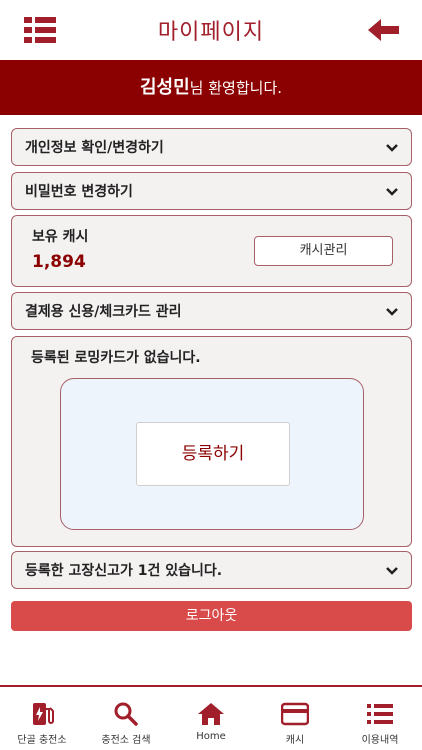 This screenshot has height=750, width=422. I want to click on welcome-text: 님 환영합니다., so click(236, 88).